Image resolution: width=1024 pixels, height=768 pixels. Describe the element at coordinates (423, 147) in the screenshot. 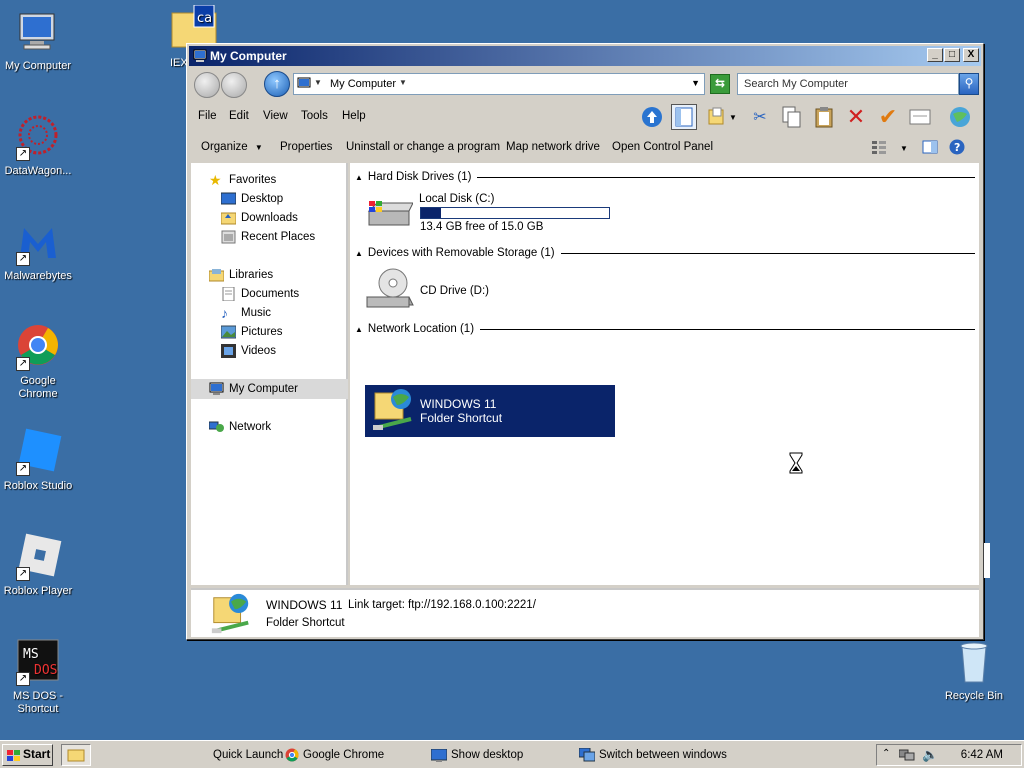

I see `uninstall-program-button: Uninstall or change a program` at that location.